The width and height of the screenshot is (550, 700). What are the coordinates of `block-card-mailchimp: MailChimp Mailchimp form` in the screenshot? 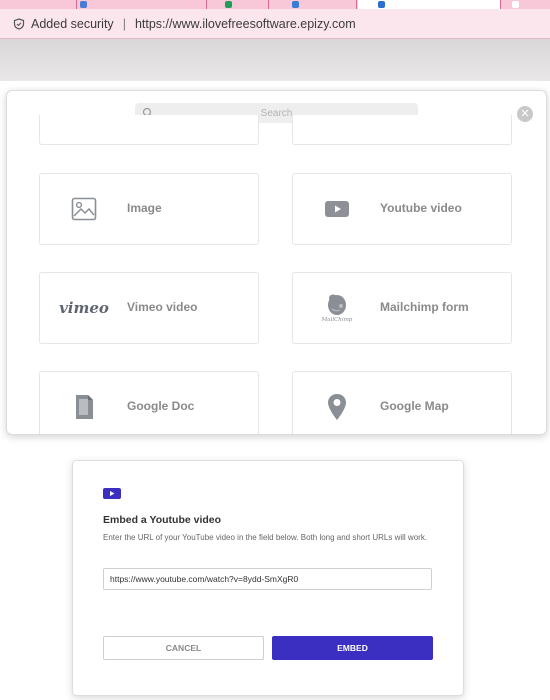 It's located at (402, 308).